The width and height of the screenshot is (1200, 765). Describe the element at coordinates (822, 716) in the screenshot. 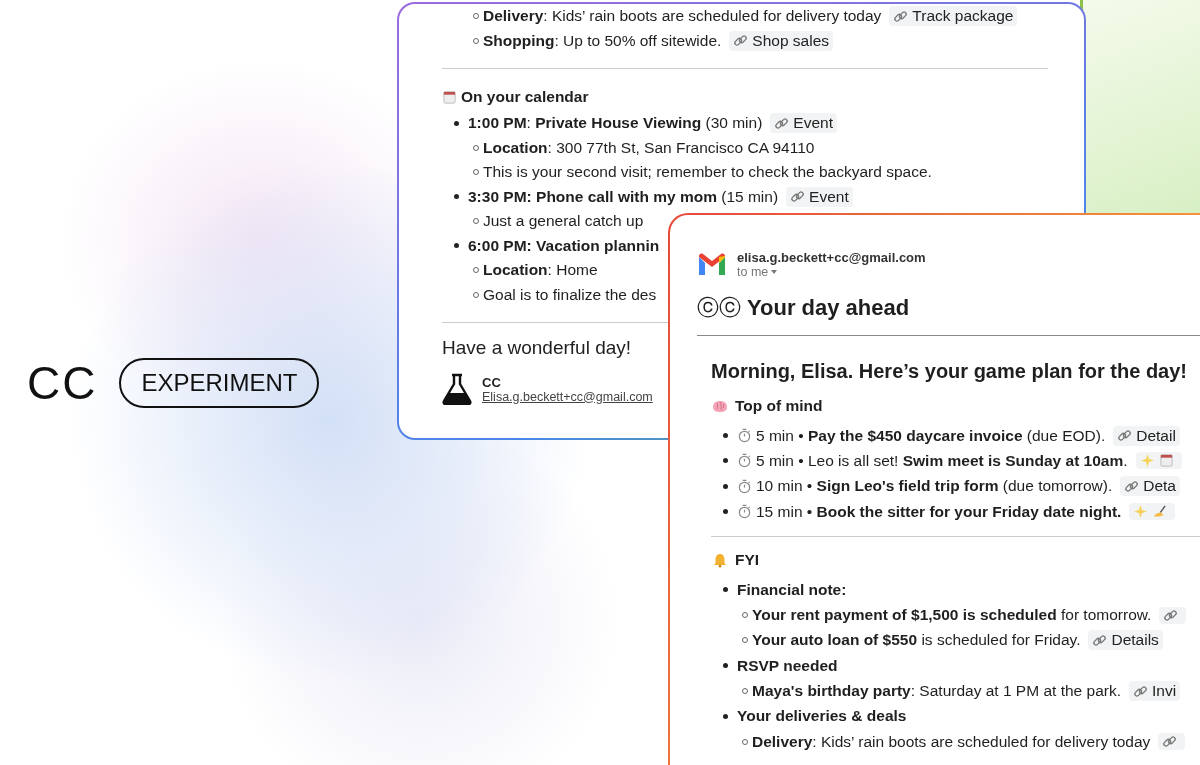

I see `item-text: Your deliveries & deals` at that location.